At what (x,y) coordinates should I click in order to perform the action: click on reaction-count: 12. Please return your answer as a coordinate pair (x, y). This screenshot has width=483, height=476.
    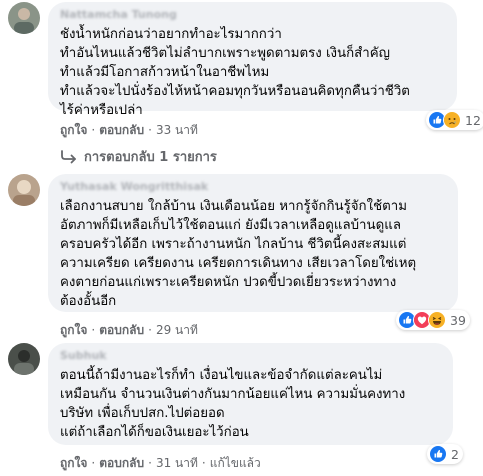
    Looking at the image, I should click on (473, 120).